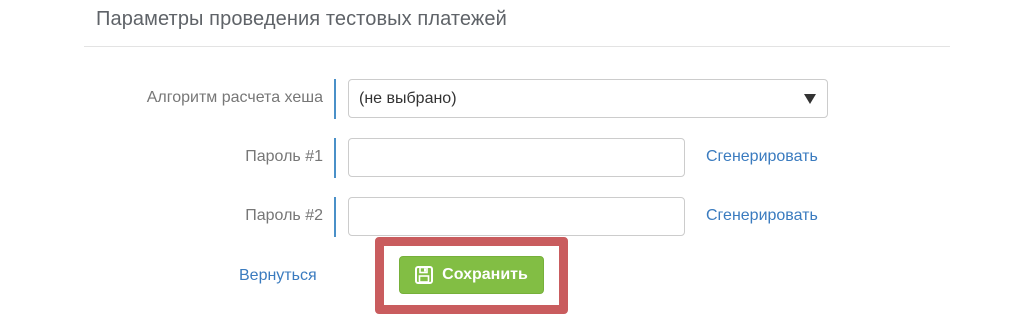 The width and height of the screenshot is (1021, 331). I want to click on hash-algorithm-selected-value: (не выбрано), so click(408, 98).